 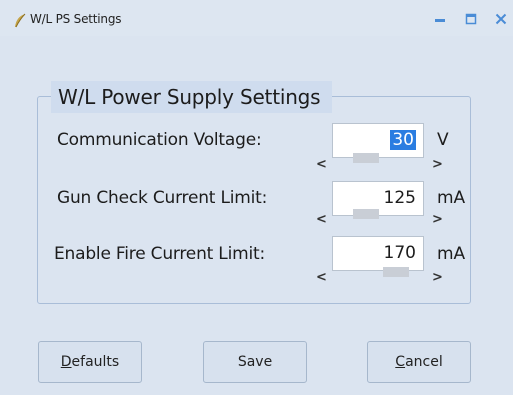 What do you see at coordinates (366, 214) in the screenshot?
I see `gun-check-current-slider-thumb` at bounding box center [366, 214].